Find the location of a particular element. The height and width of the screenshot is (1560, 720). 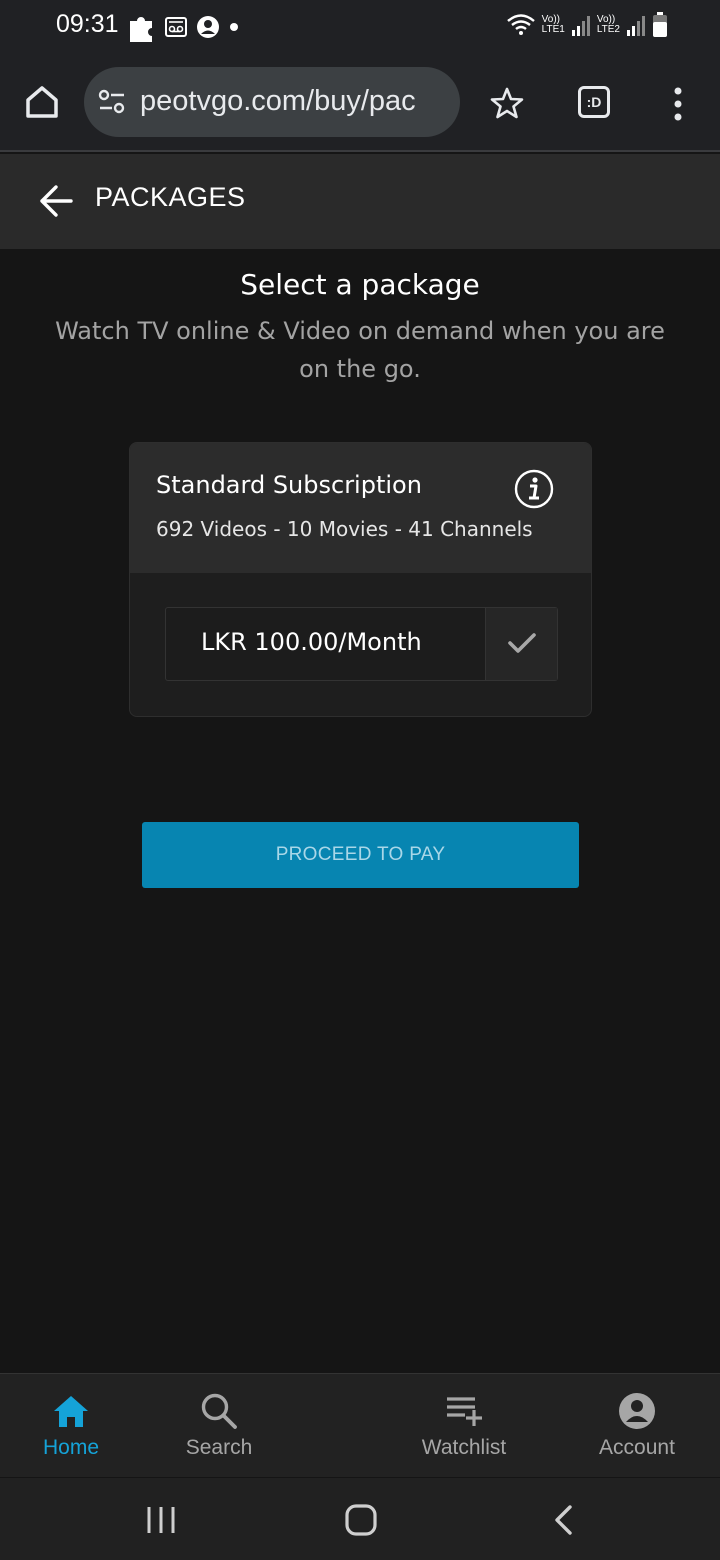

tab-switcher-button: :D is located at coordinates (594, 102).